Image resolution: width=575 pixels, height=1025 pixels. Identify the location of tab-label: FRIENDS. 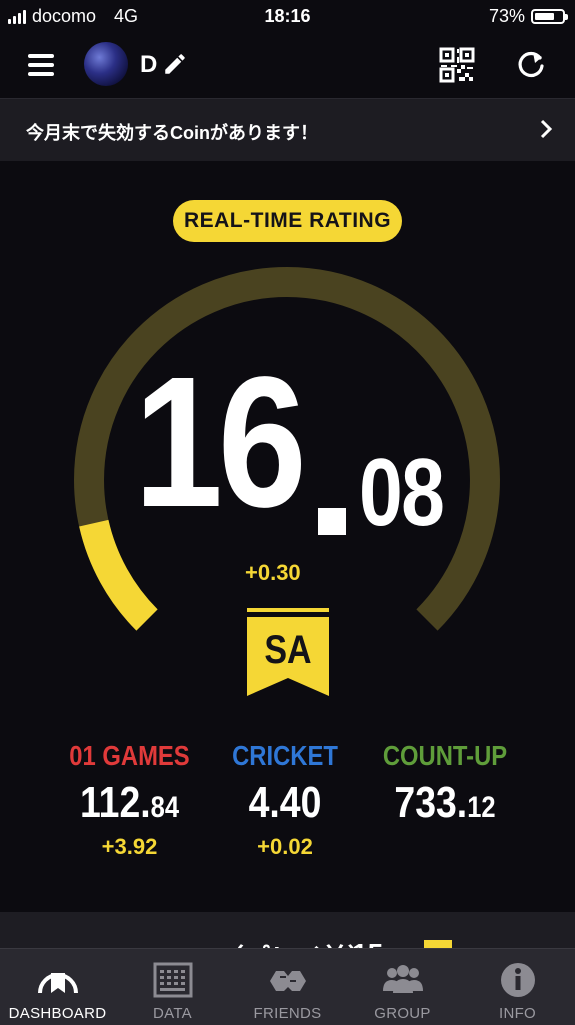
(287, 1013).